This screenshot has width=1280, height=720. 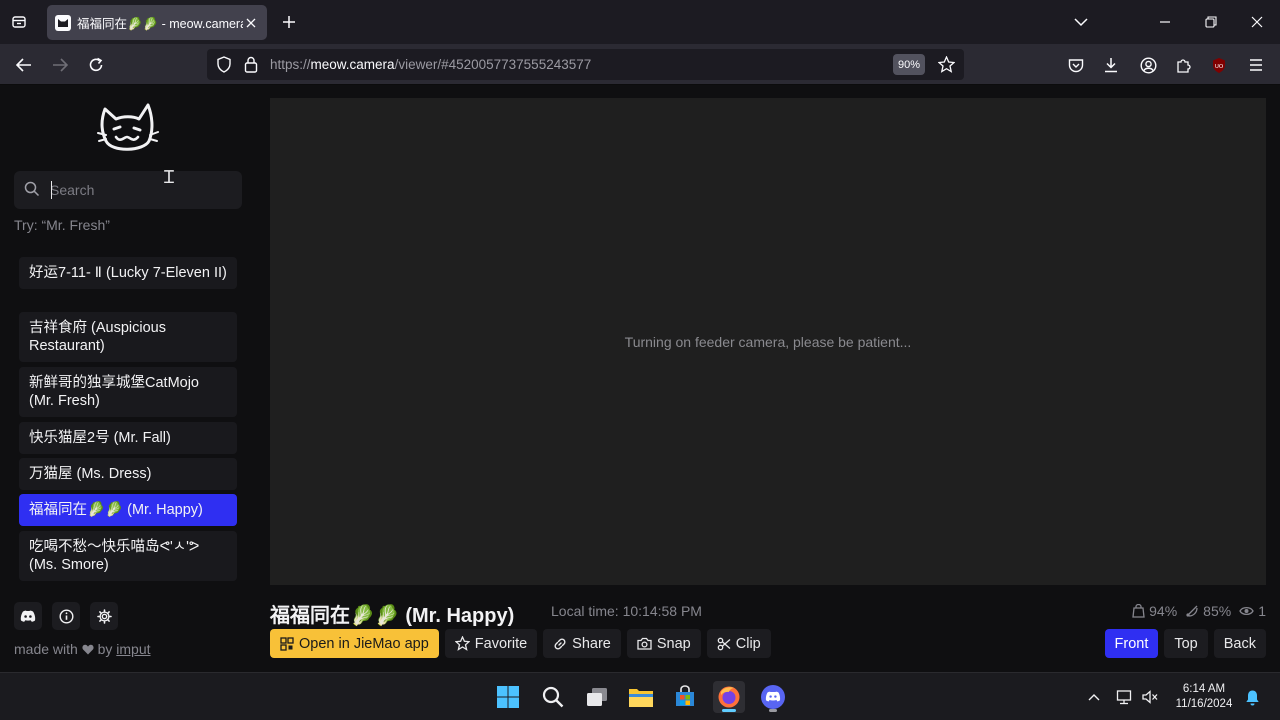 I want to click on clock-date: 11/16/2024, so click(x=1204, y=704).